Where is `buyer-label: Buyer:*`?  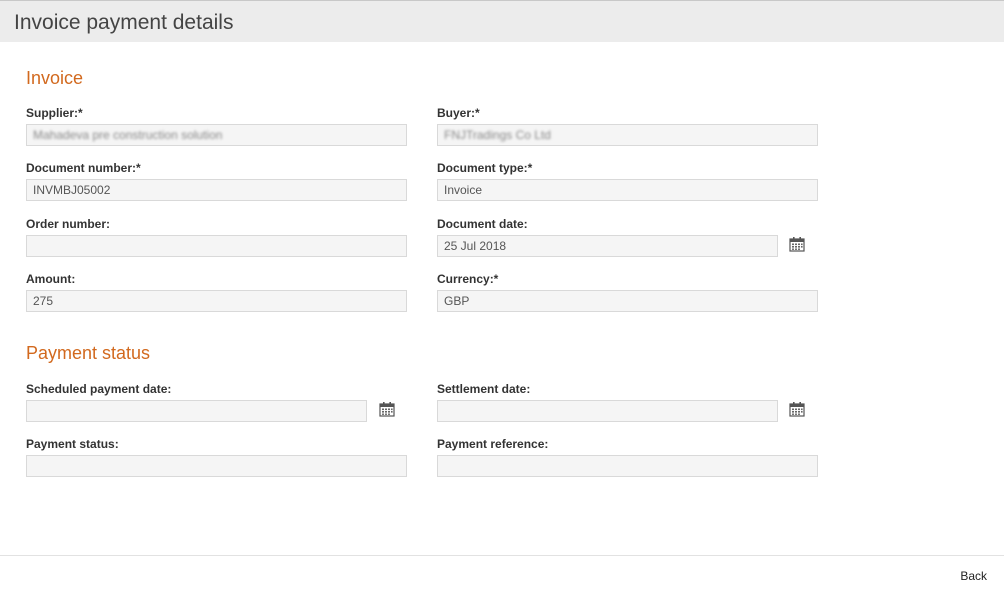
buyer-label: Buyer:* is located at coordinates (458, 113).